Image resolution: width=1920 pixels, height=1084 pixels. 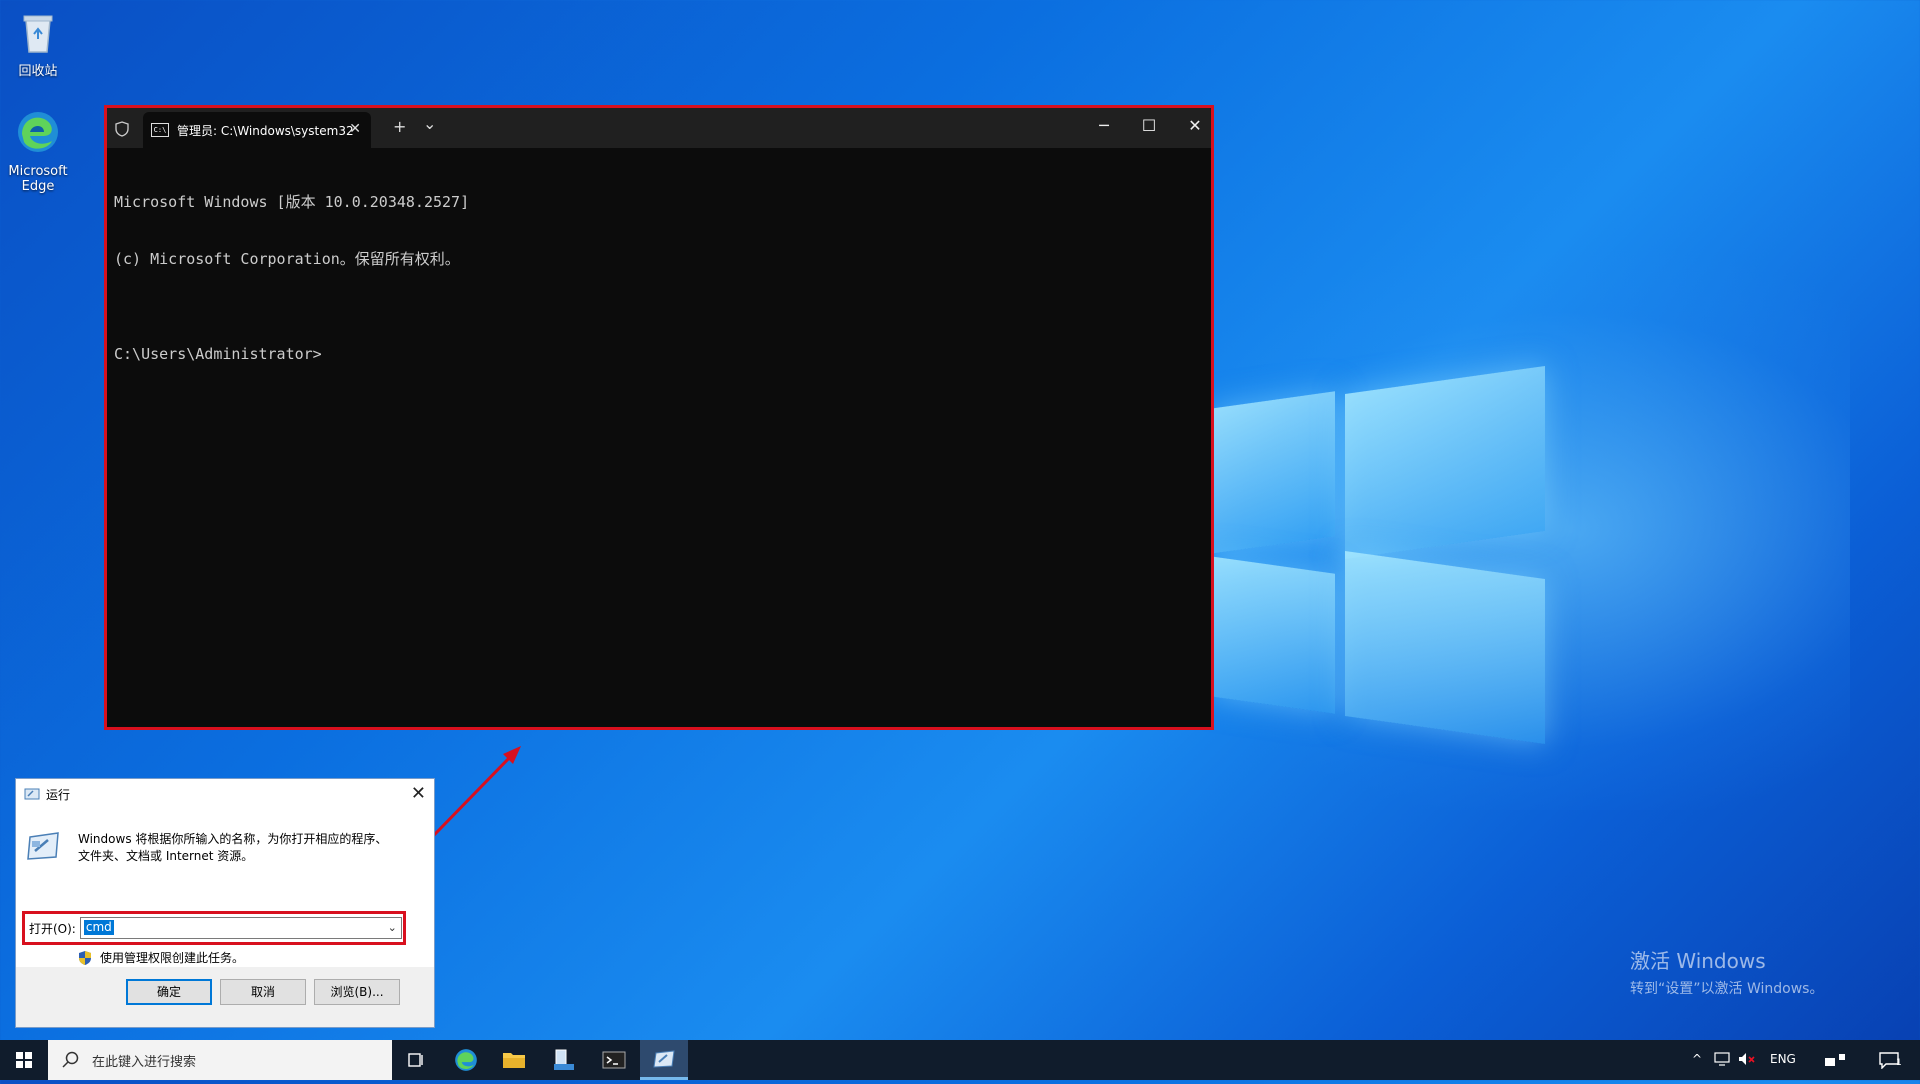 I want to click on run-close-button: ✕, so click(x=418, y=793).